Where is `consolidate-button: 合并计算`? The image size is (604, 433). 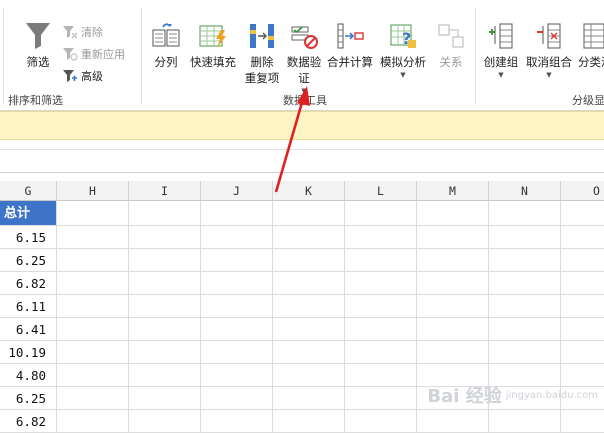 consolidate-button: 合并计算 is located at coordinates (350, 46).